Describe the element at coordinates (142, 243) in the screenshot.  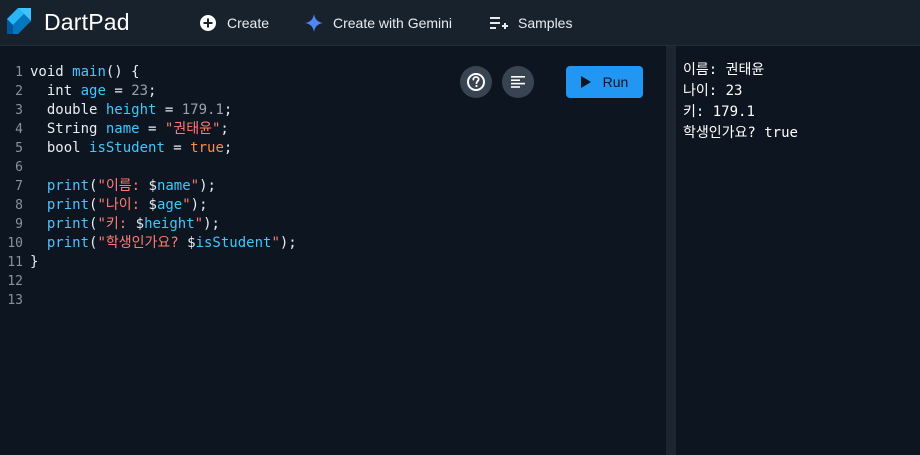
I see `string-literal: "학생인가요?` at that location.